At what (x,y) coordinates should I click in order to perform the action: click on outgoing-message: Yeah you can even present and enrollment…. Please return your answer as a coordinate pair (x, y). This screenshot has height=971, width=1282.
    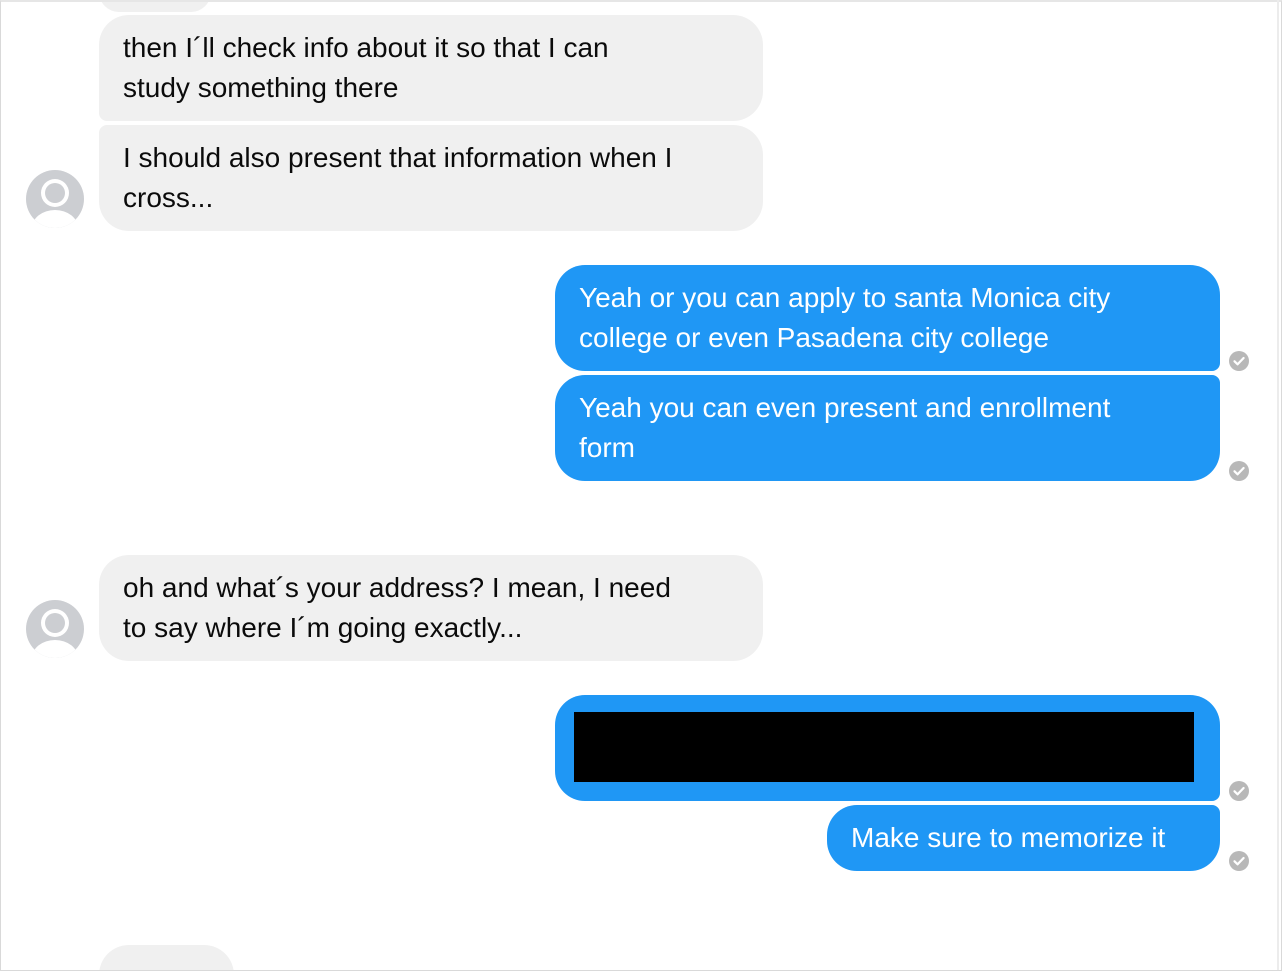
    Looking at the image, I should click on (887, 428).